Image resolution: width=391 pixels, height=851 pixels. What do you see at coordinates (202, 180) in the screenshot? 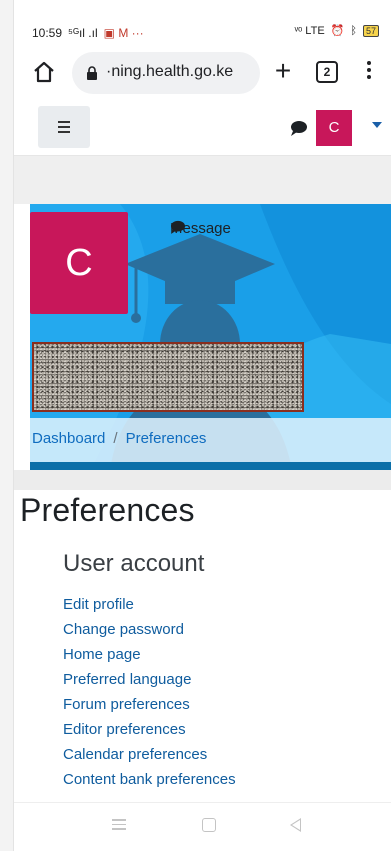
I see `spacer-band` at bounding box center [202, 180].